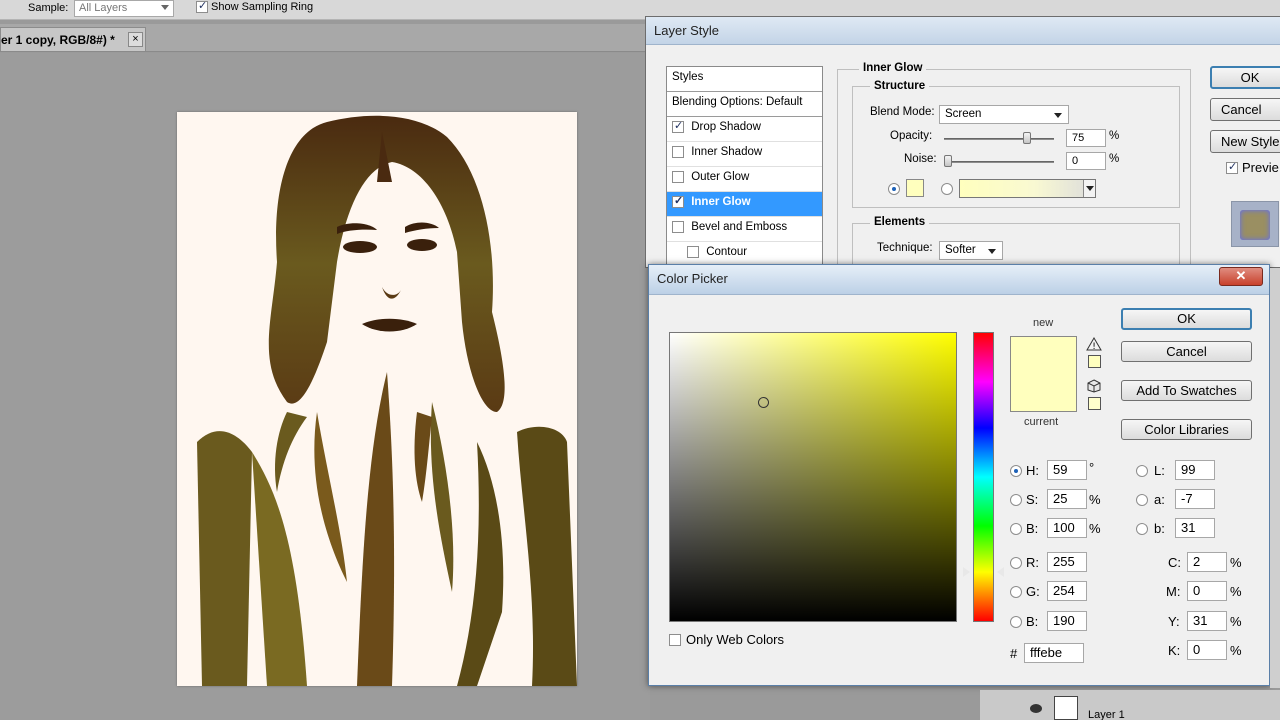 The height and width of the screenshot is (720, 1280). Describe the element at coordinates (1026, 138) in the screenshot. I see `opacity-slider-thumb` at that location.